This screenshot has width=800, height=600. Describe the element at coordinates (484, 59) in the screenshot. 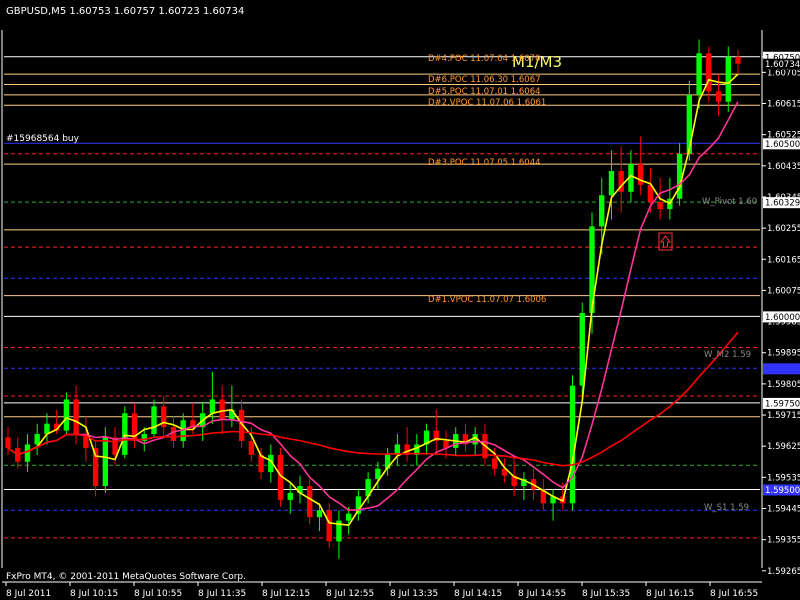

I see `annotation-poc4: D#4.POC 11.07.04 1.6070` at that location.